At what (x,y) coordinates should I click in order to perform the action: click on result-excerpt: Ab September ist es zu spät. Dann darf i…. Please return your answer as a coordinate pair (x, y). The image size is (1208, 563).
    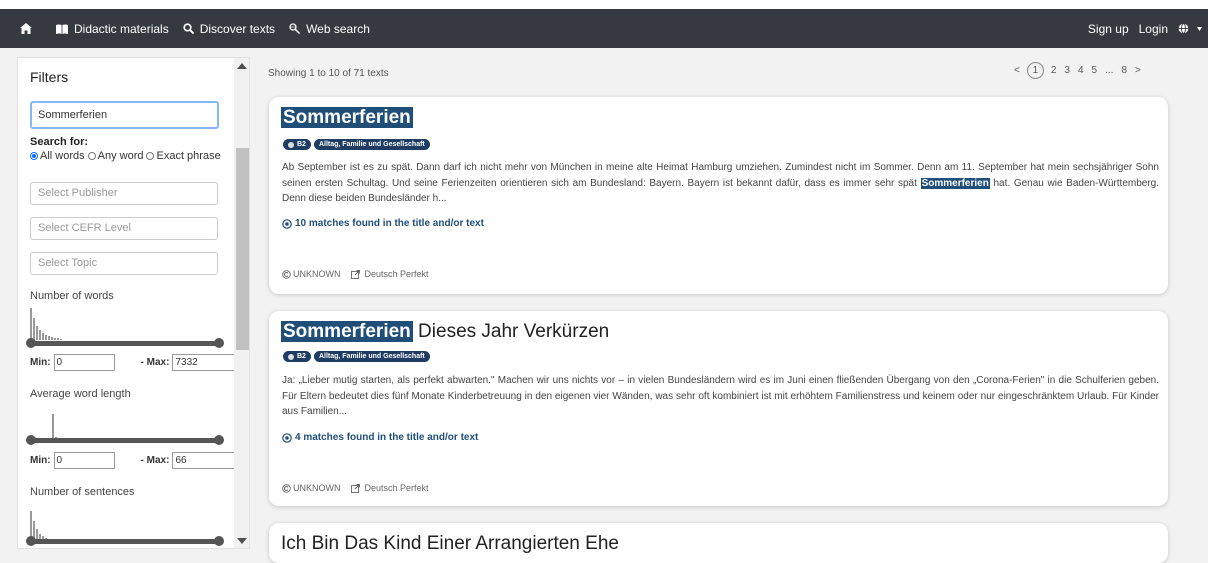
    Looking at the image, I should click on (720, 183).